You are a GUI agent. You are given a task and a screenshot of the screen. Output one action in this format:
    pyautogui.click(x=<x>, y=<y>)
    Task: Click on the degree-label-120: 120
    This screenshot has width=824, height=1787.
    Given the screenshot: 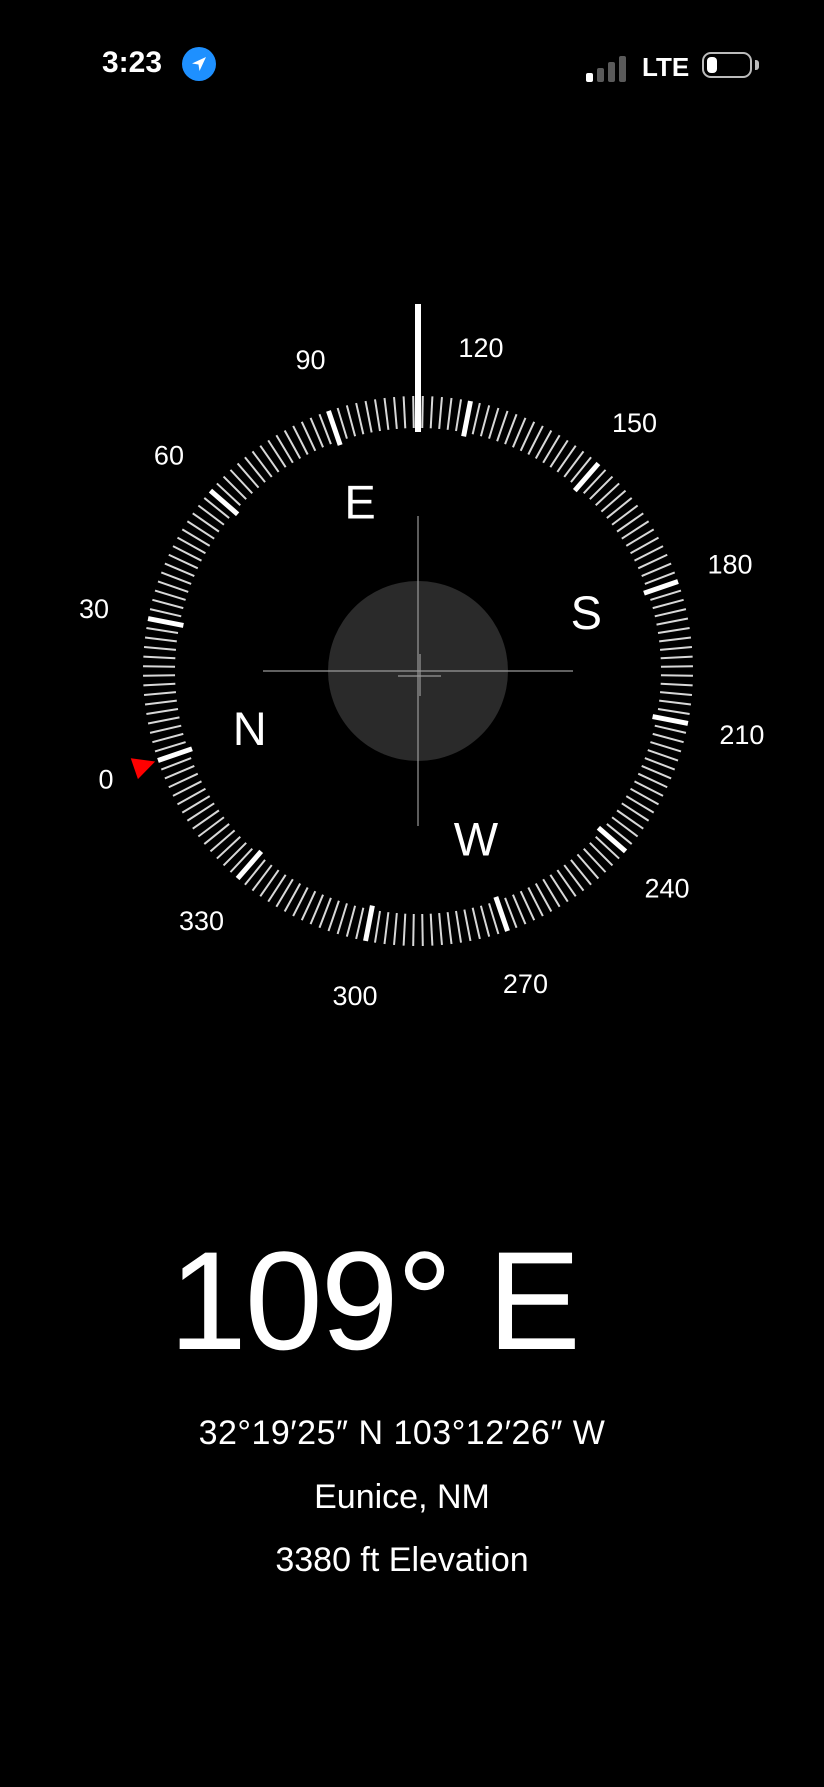 What is the action you would take?
    pyautogui.click(x=480, y=348)
    